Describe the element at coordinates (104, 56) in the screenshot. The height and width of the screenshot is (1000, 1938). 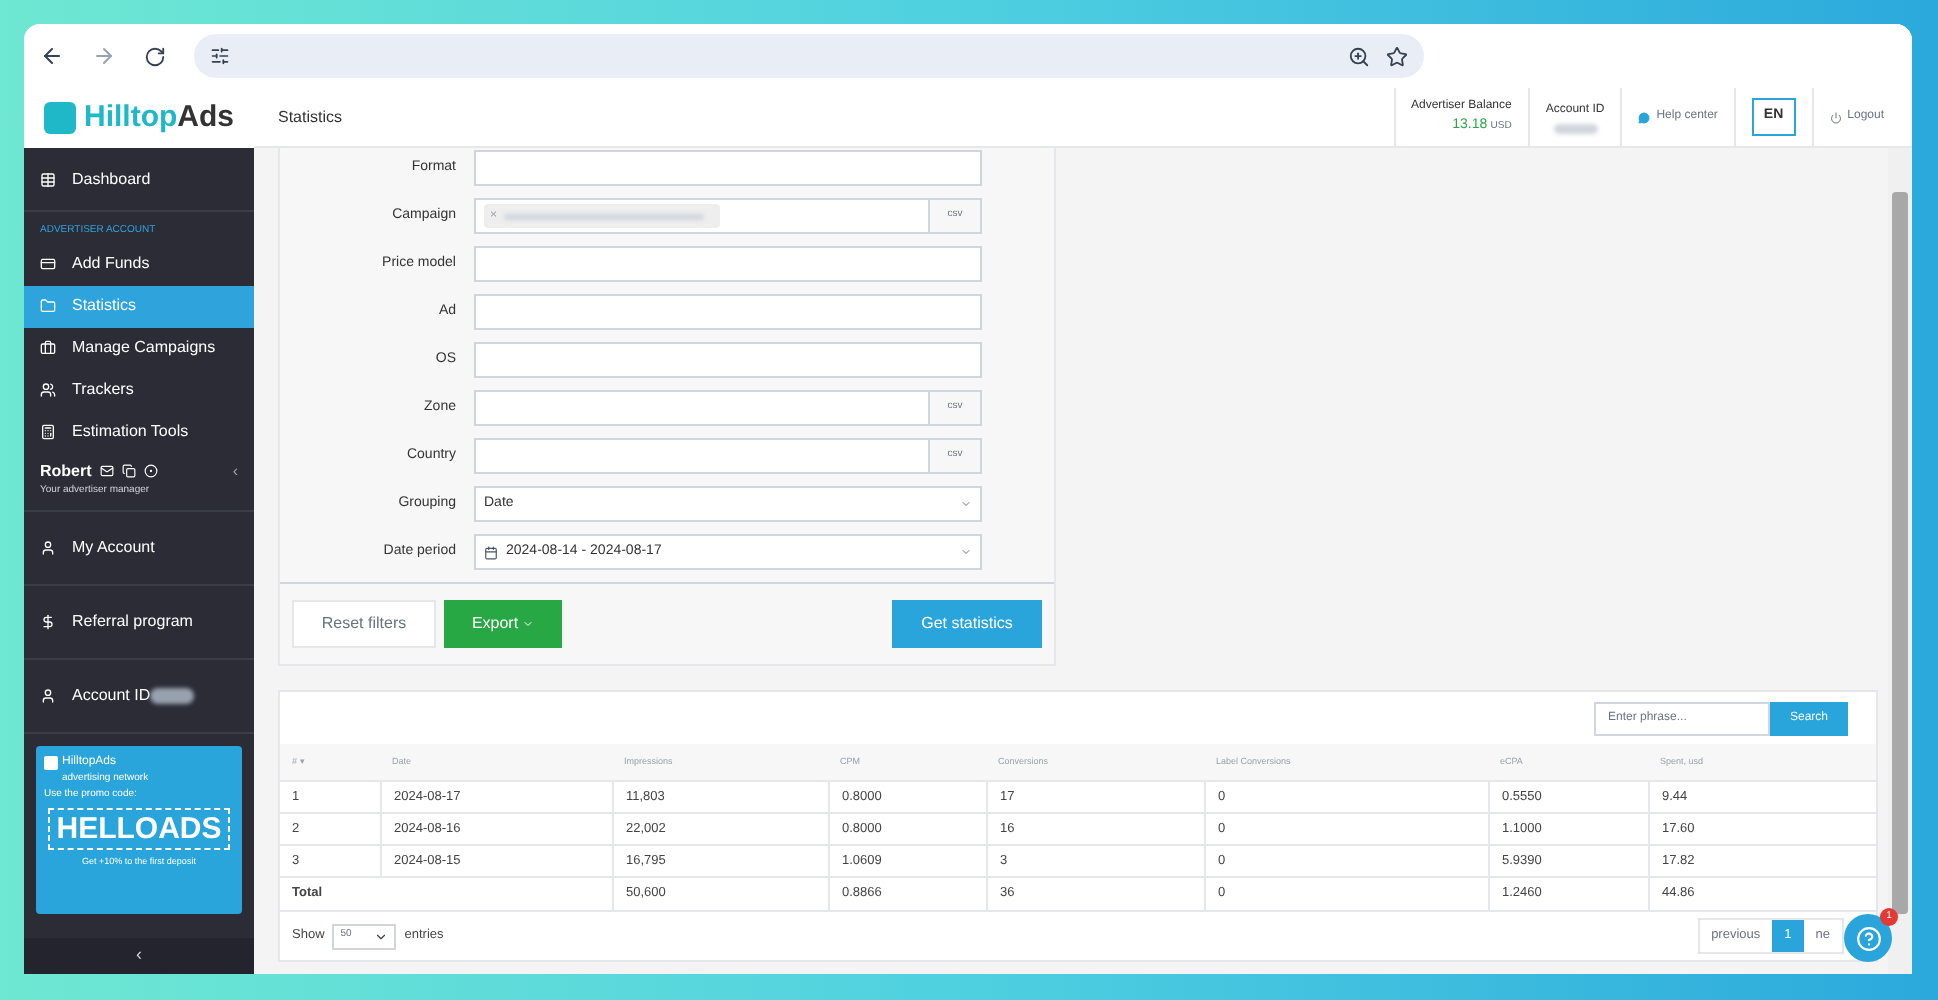
I see `forward-icon` at that location.